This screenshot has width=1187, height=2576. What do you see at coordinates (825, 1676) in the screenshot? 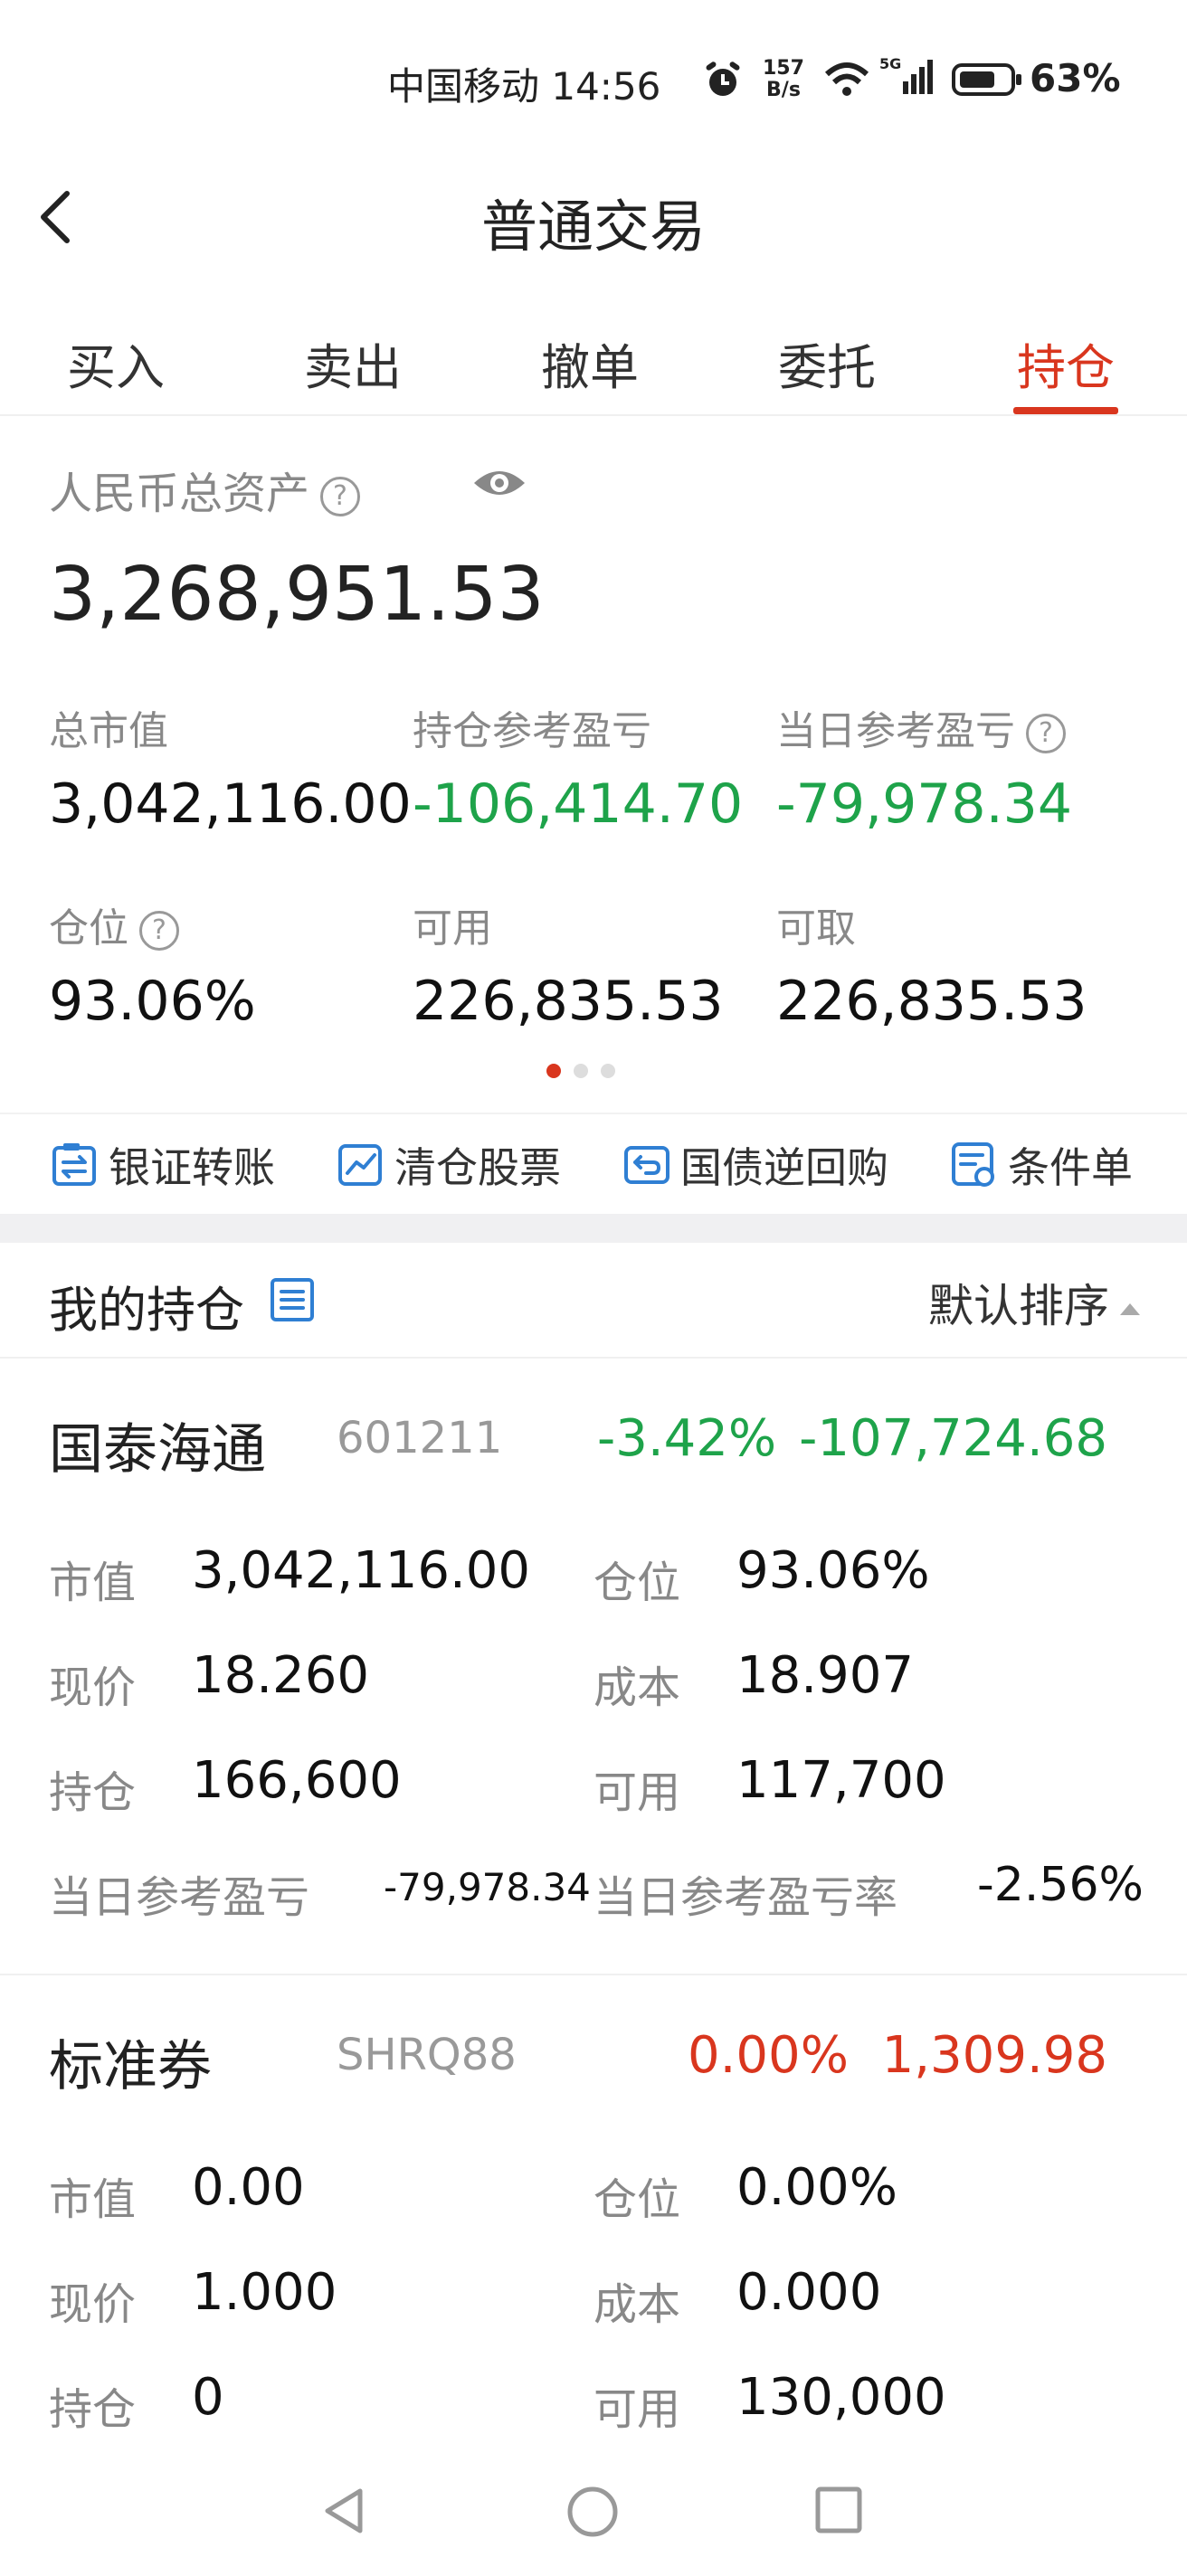
I see `cost-value: 18.907` at bounding box center [825, 1676].